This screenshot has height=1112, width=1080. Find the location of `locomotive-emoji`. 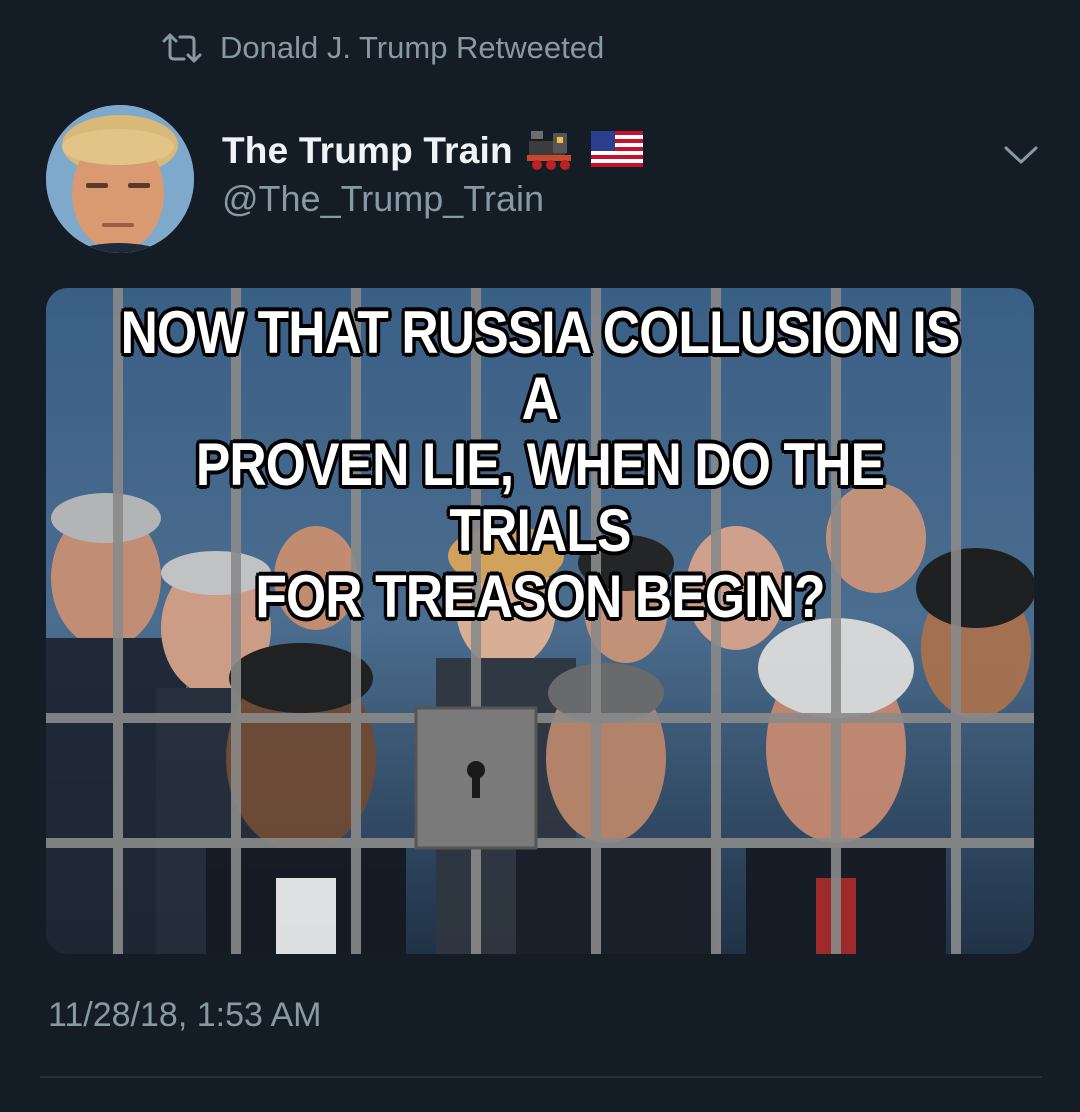

locomotive-emoji is located at coordinates (551, 151).